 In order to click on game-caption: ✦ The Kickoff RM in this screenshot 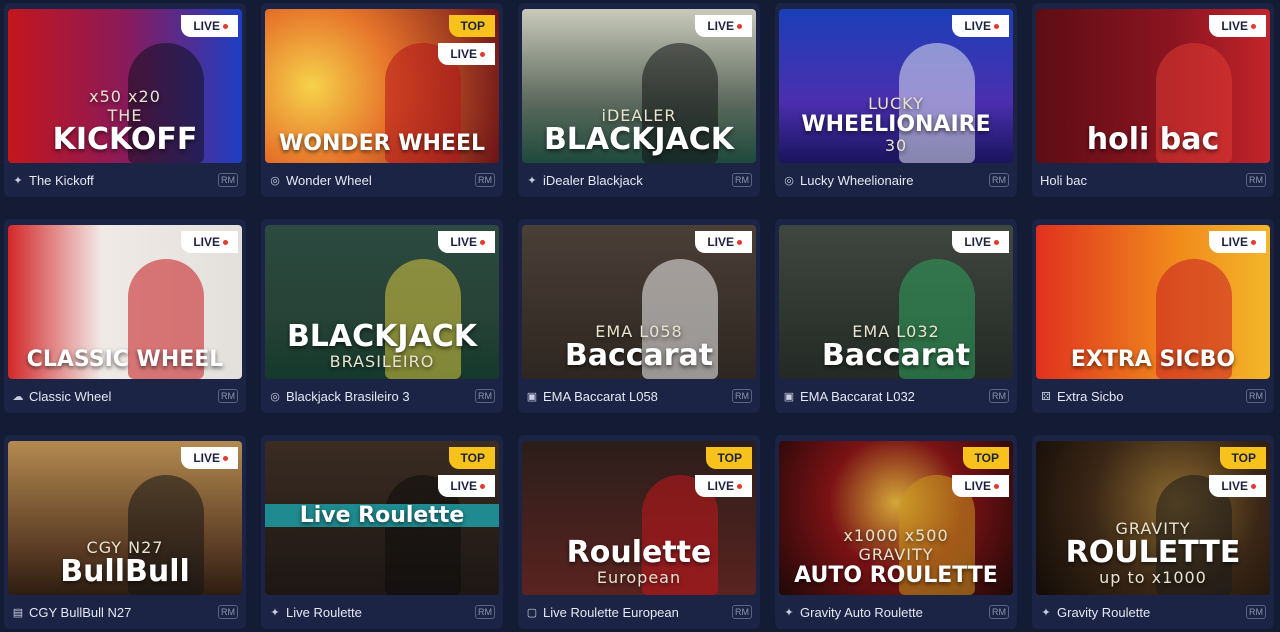, I will do `click(125, 180)`.